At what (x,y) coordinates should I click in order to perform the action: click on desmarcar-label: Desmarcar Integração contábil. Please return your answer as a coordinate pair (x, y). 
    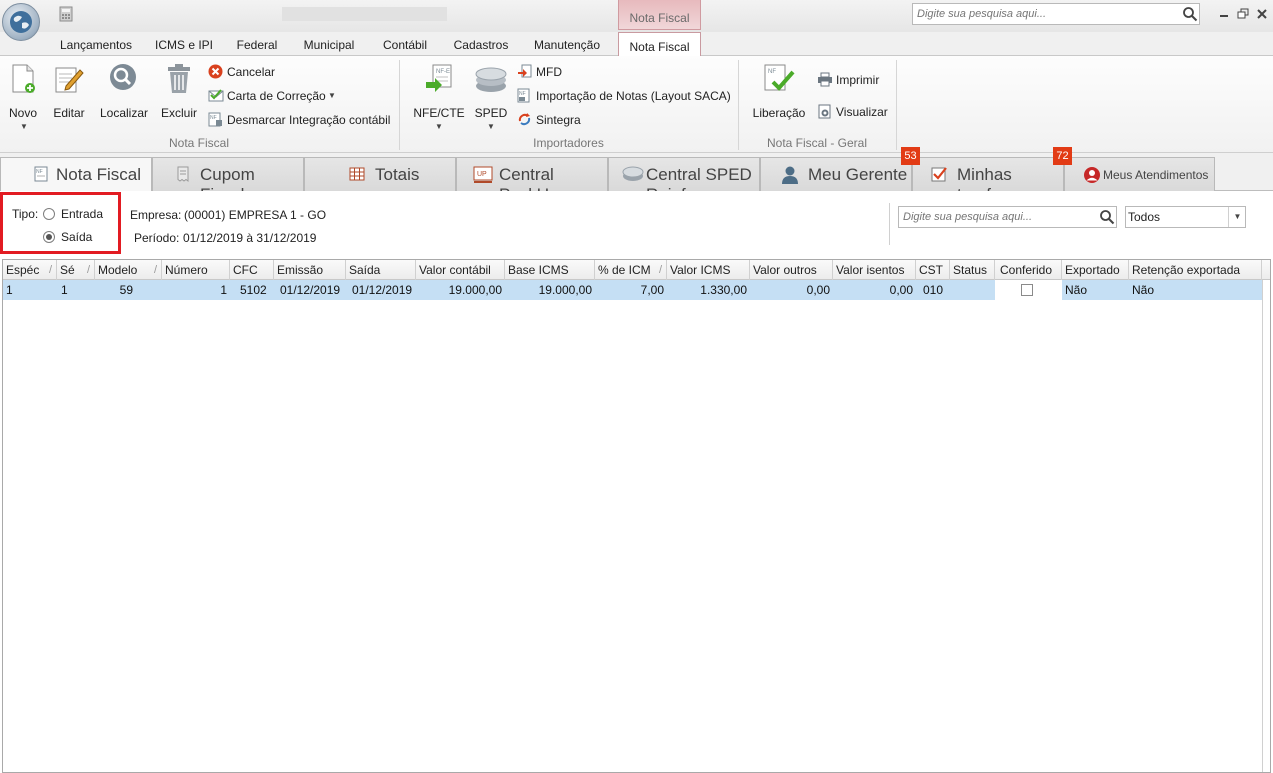
    Looking at the image, I should click on (309, 120).